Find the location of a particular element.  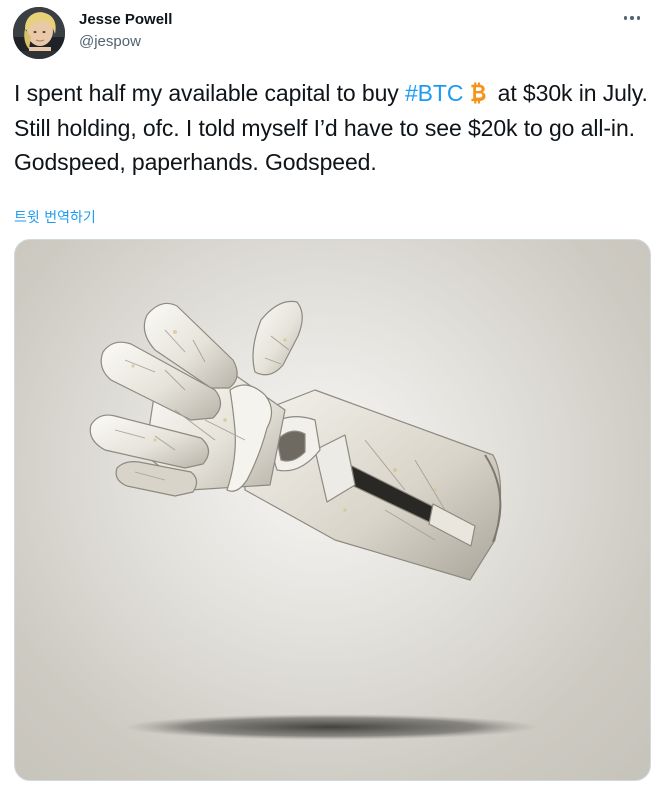

bitcoin-icon is located at coordinates (478, 93).